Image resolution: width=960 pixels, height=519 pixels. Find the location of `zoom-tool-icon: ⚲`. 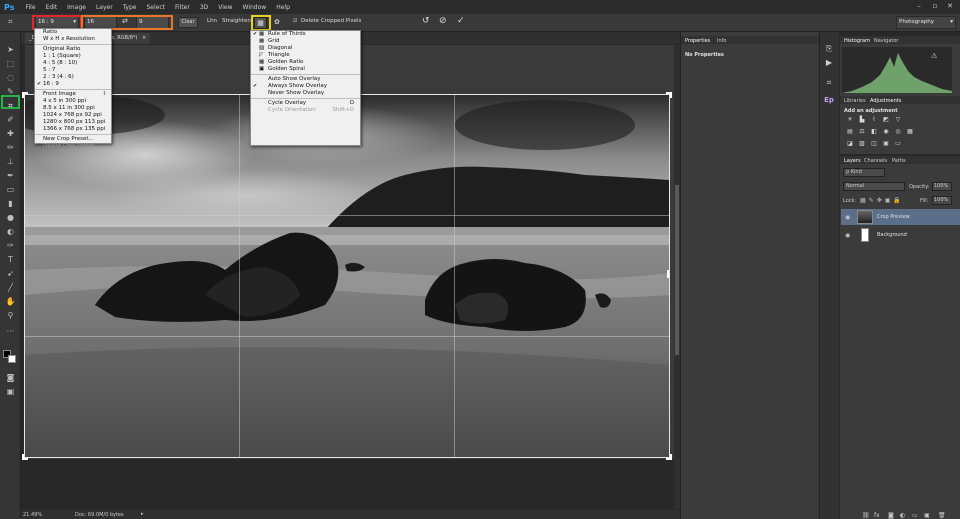

zoom-tool-icon: ⚲ is located at coordinates (10, 315).